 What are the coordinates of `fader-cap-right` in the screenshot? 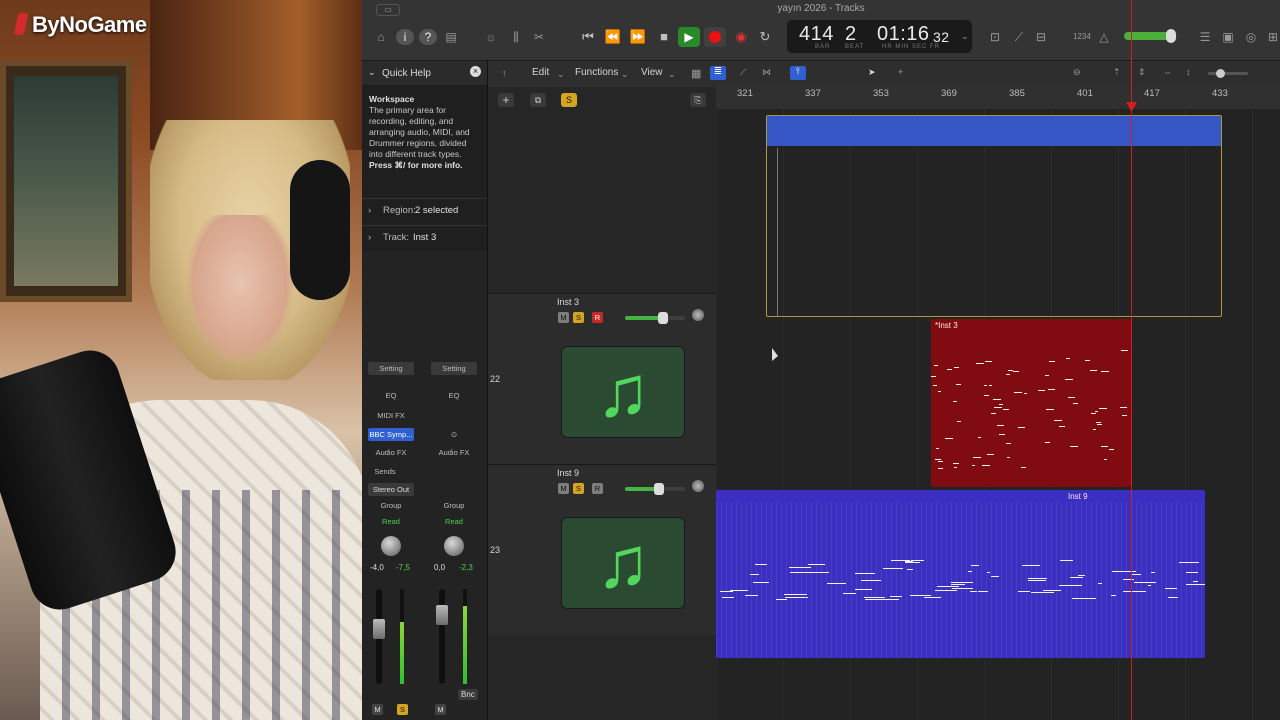 It's located at (442, 615).